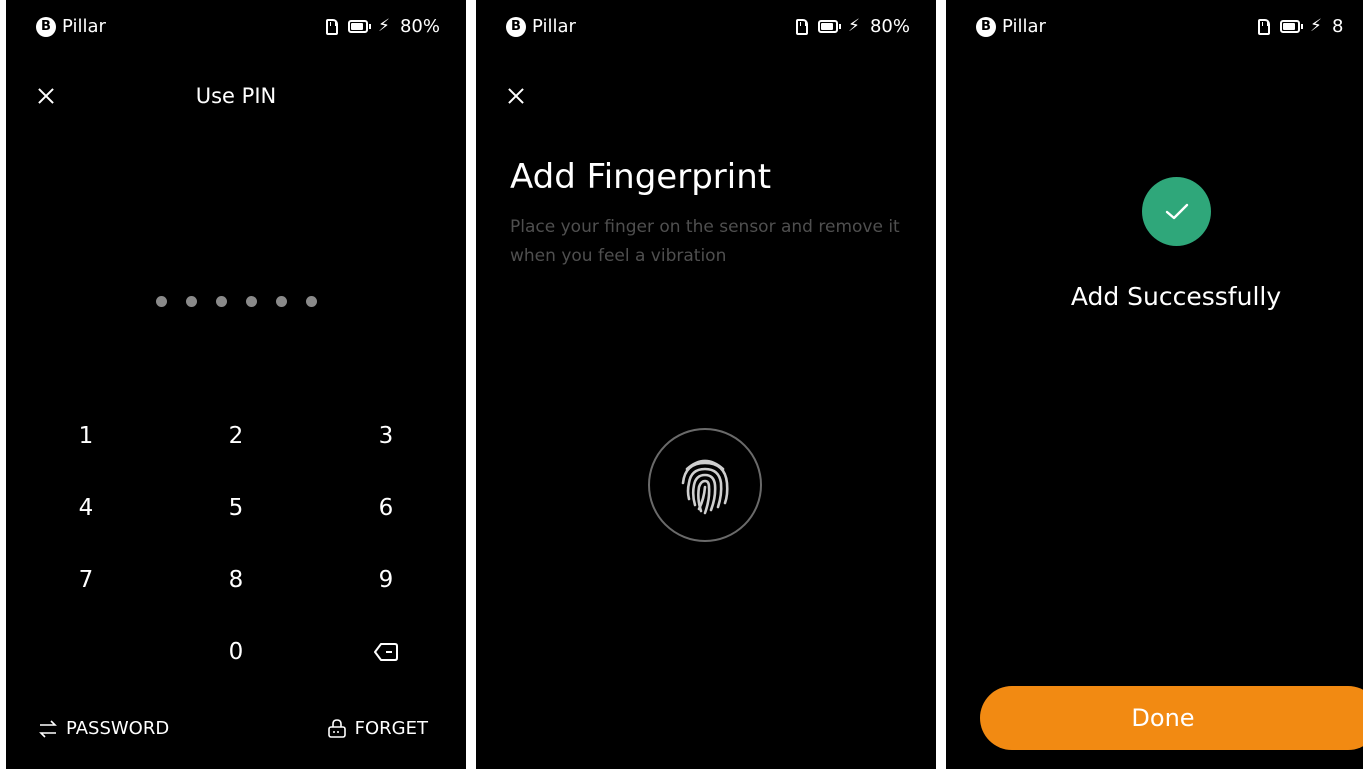 Image resolution: width=1363 pixels, height=769 pixels. Describe the element at coordinates (516, 96) in the screenshot. I see `close-icon` at that location.